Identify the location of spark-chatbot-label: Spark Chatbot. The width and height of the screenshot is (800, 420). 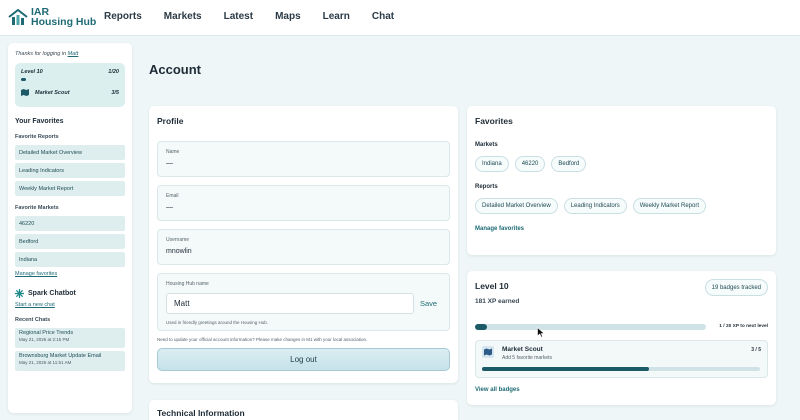
(52, 293).